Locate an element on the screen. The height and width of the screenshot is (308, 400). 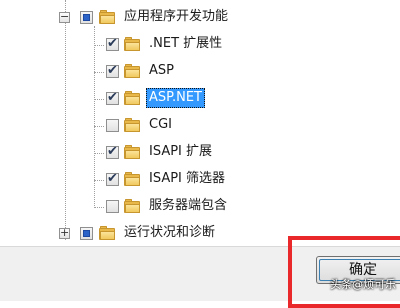
tree-item-label: CGI is located at coordinates (160, 124).